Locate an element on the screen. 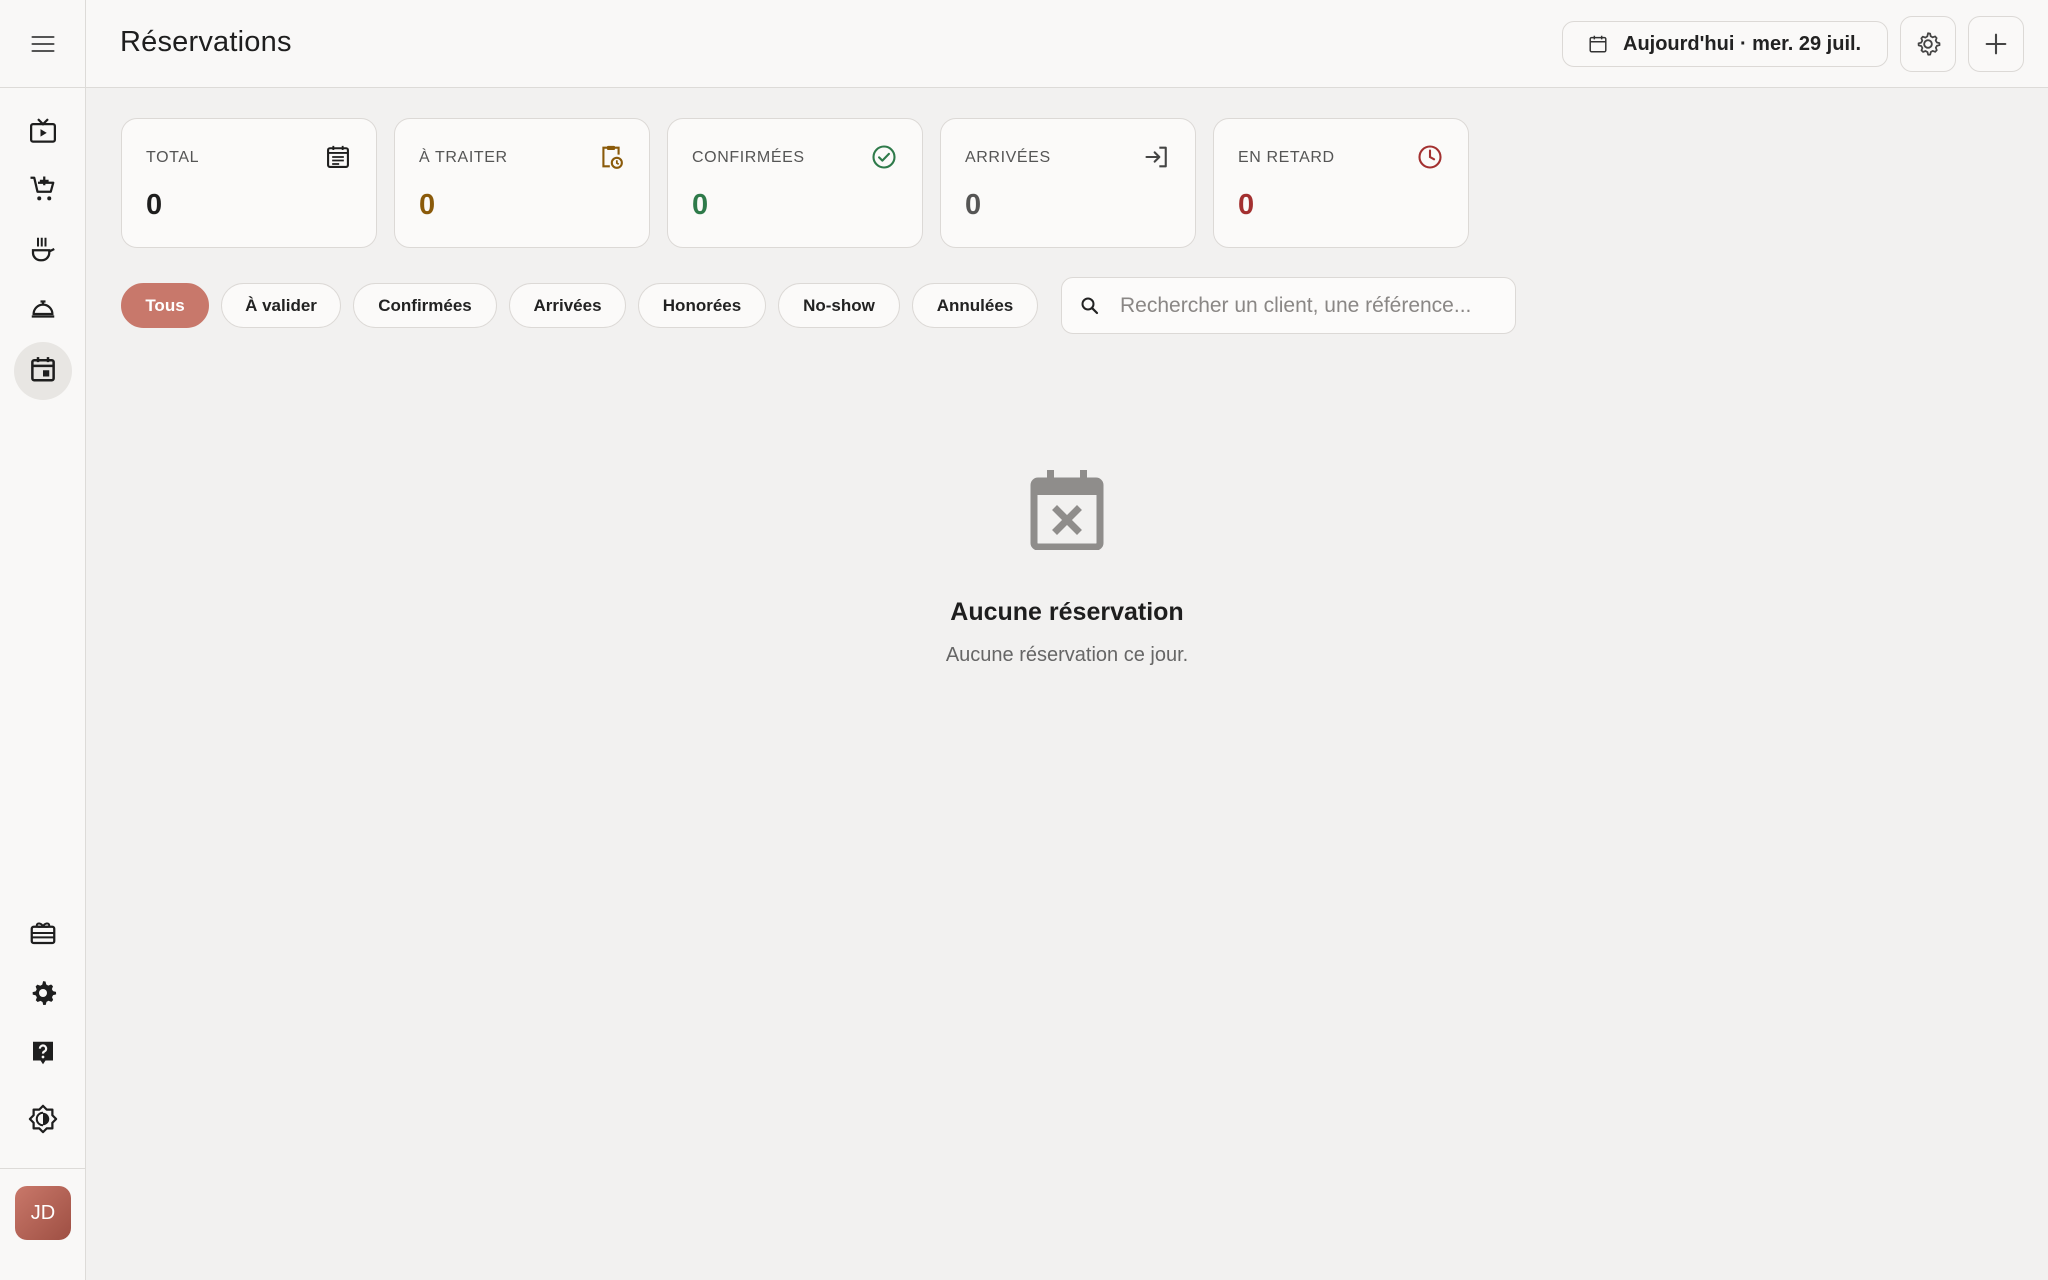 This screenshot has height=1280, width=2048. brightness-icon is located at coordinates (43, 1121).